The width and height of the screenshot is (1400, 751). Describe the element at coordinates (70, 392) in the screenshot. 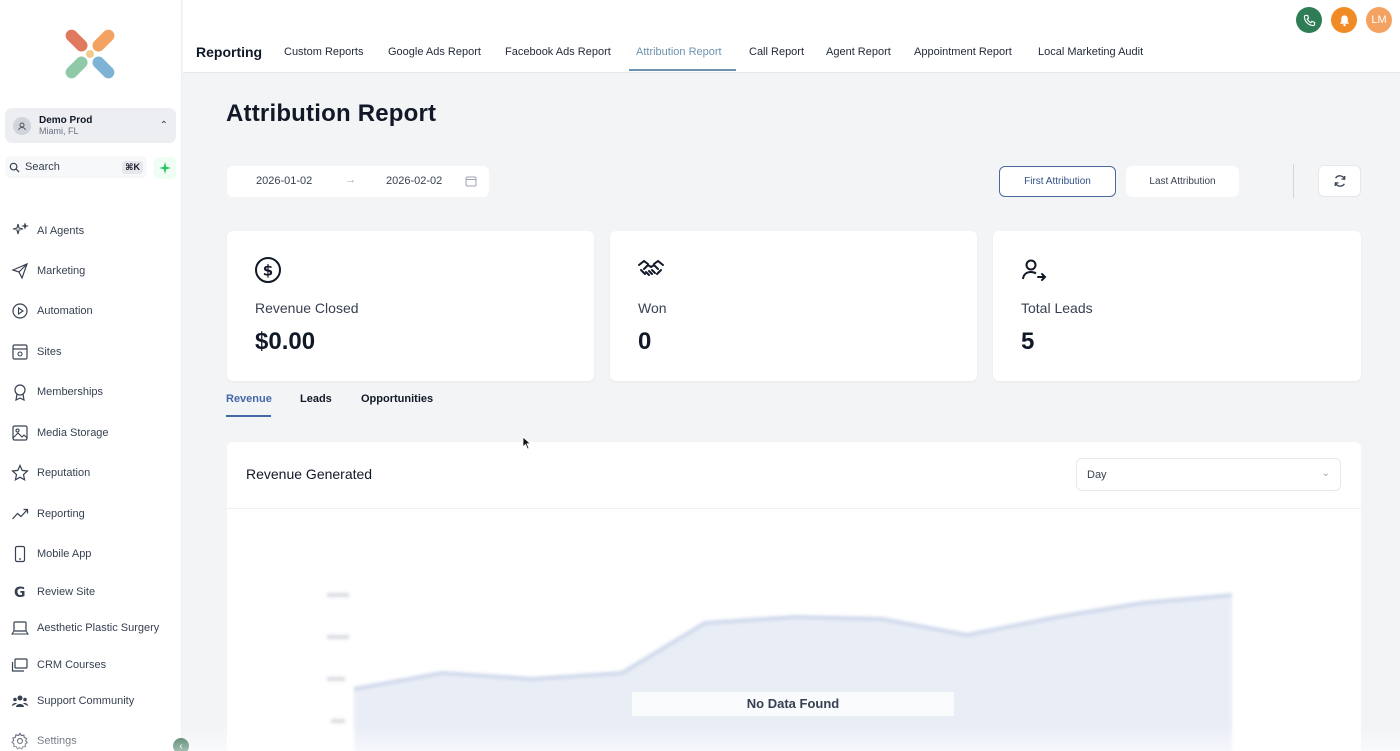

I see `sidebar-item-label: Memberships` at that location.